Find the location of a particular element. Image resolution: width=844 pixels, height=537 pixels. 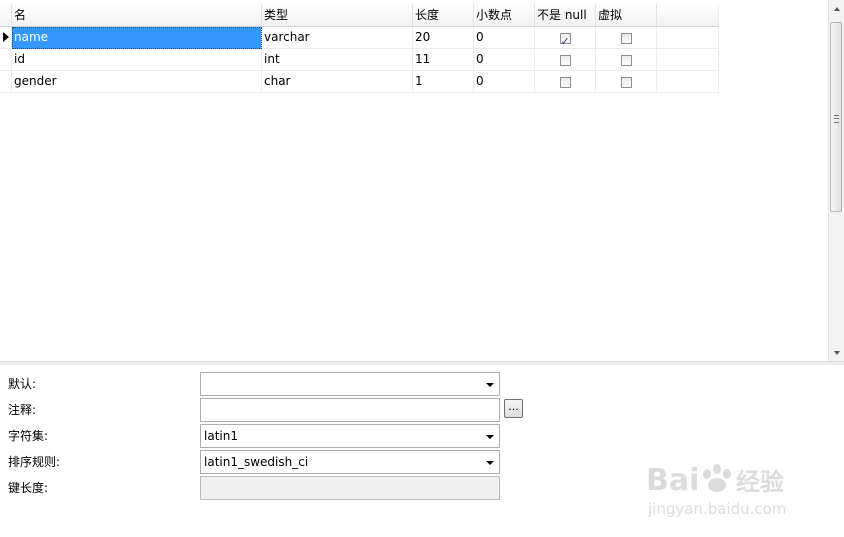

cell-length: 1 is located at coordinates (443, 82).